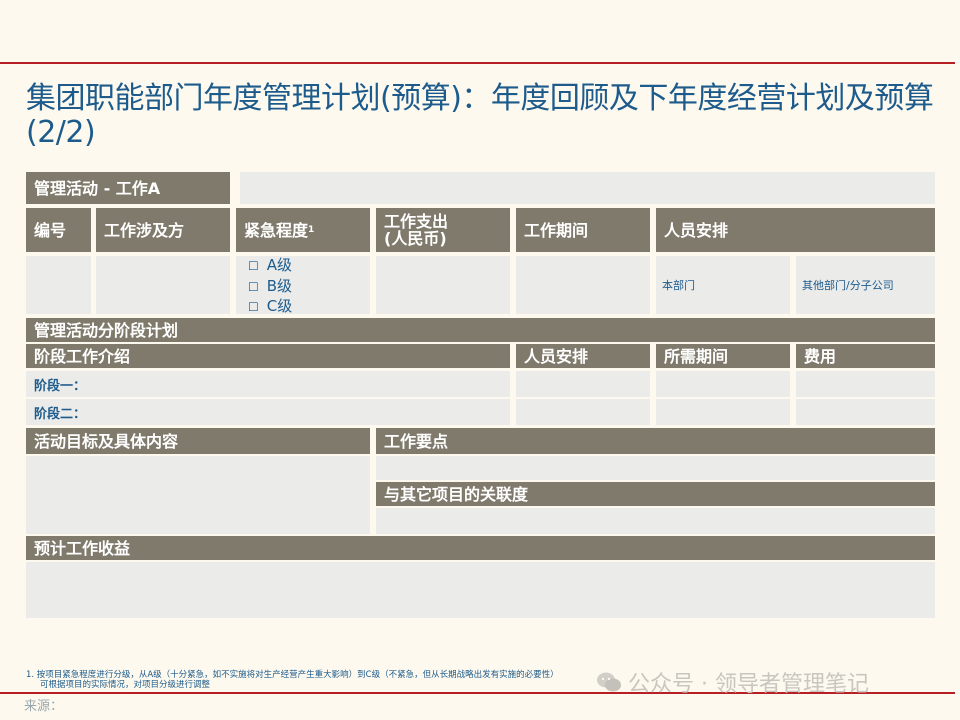 The height and width of the screenshot is (720, 960). Describe the element at coordinates (723, 384) in the screenshot. I see `stage1-period` at that location.